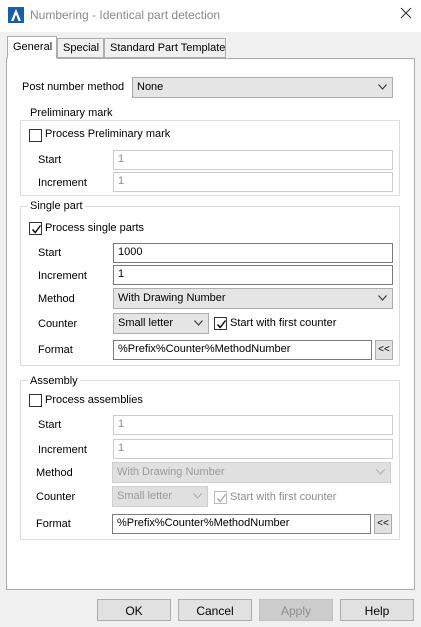 This screenshot has width=421, height=627. I want to click on app-logo-icon, so click(16, 15).